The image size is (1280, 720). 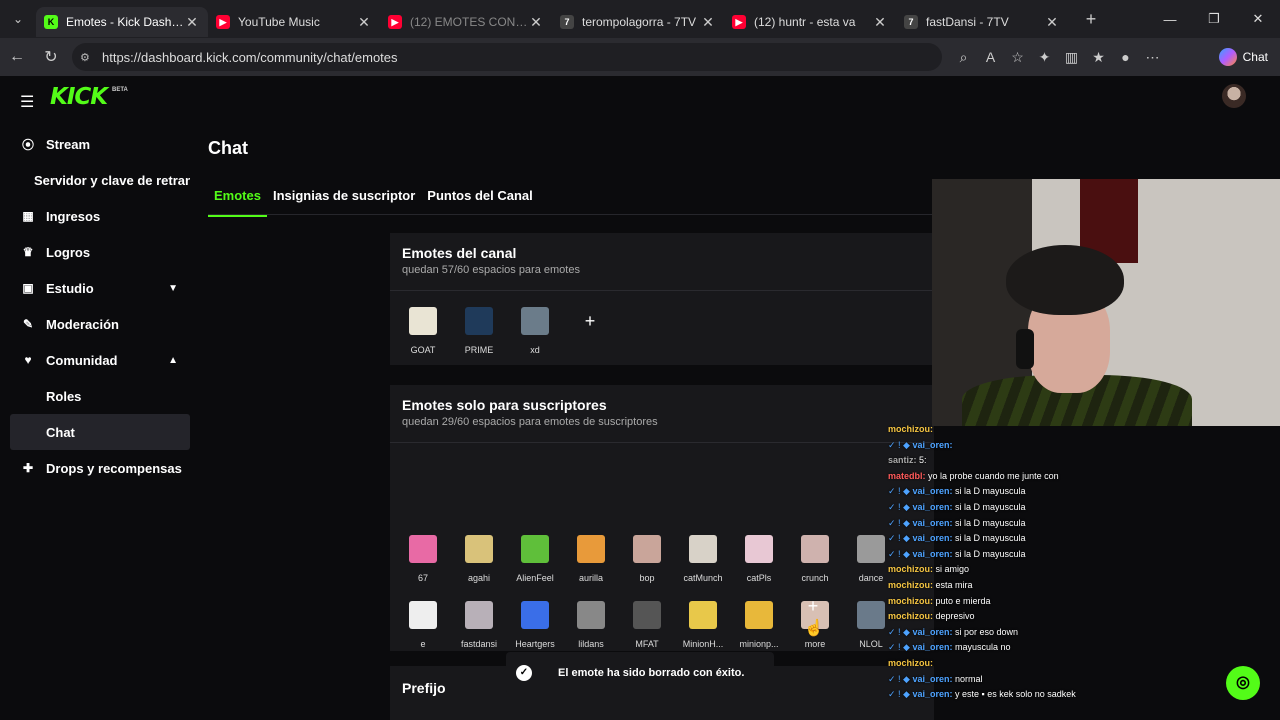 I want to click on kick-logo: KICK, so click(x=79, y=97).